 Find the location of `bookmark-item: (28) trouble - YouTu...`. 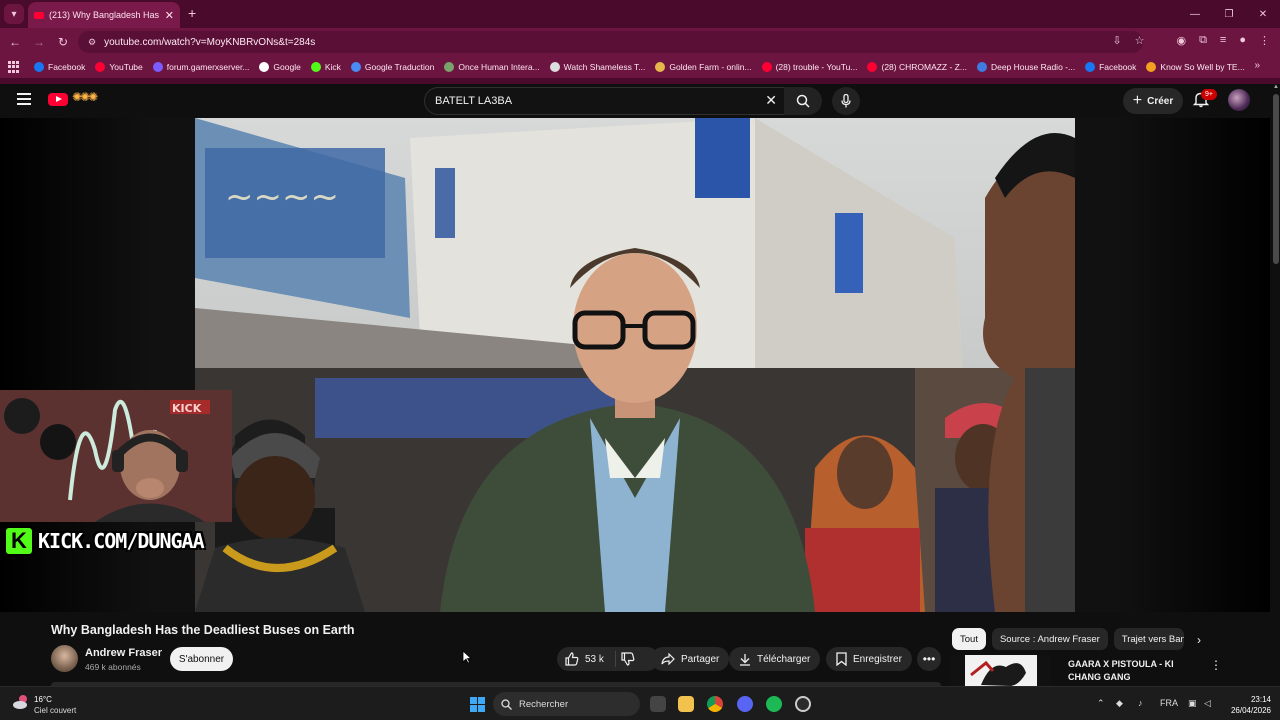

bookmark-item: (28) trouble - YouTu... is located at coordinates (809, 67).